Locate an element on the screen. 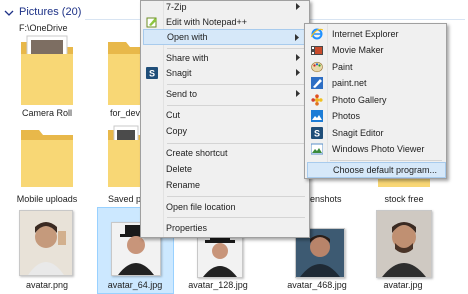  app-label: Movie Maker is located at coordinates (358, 50).